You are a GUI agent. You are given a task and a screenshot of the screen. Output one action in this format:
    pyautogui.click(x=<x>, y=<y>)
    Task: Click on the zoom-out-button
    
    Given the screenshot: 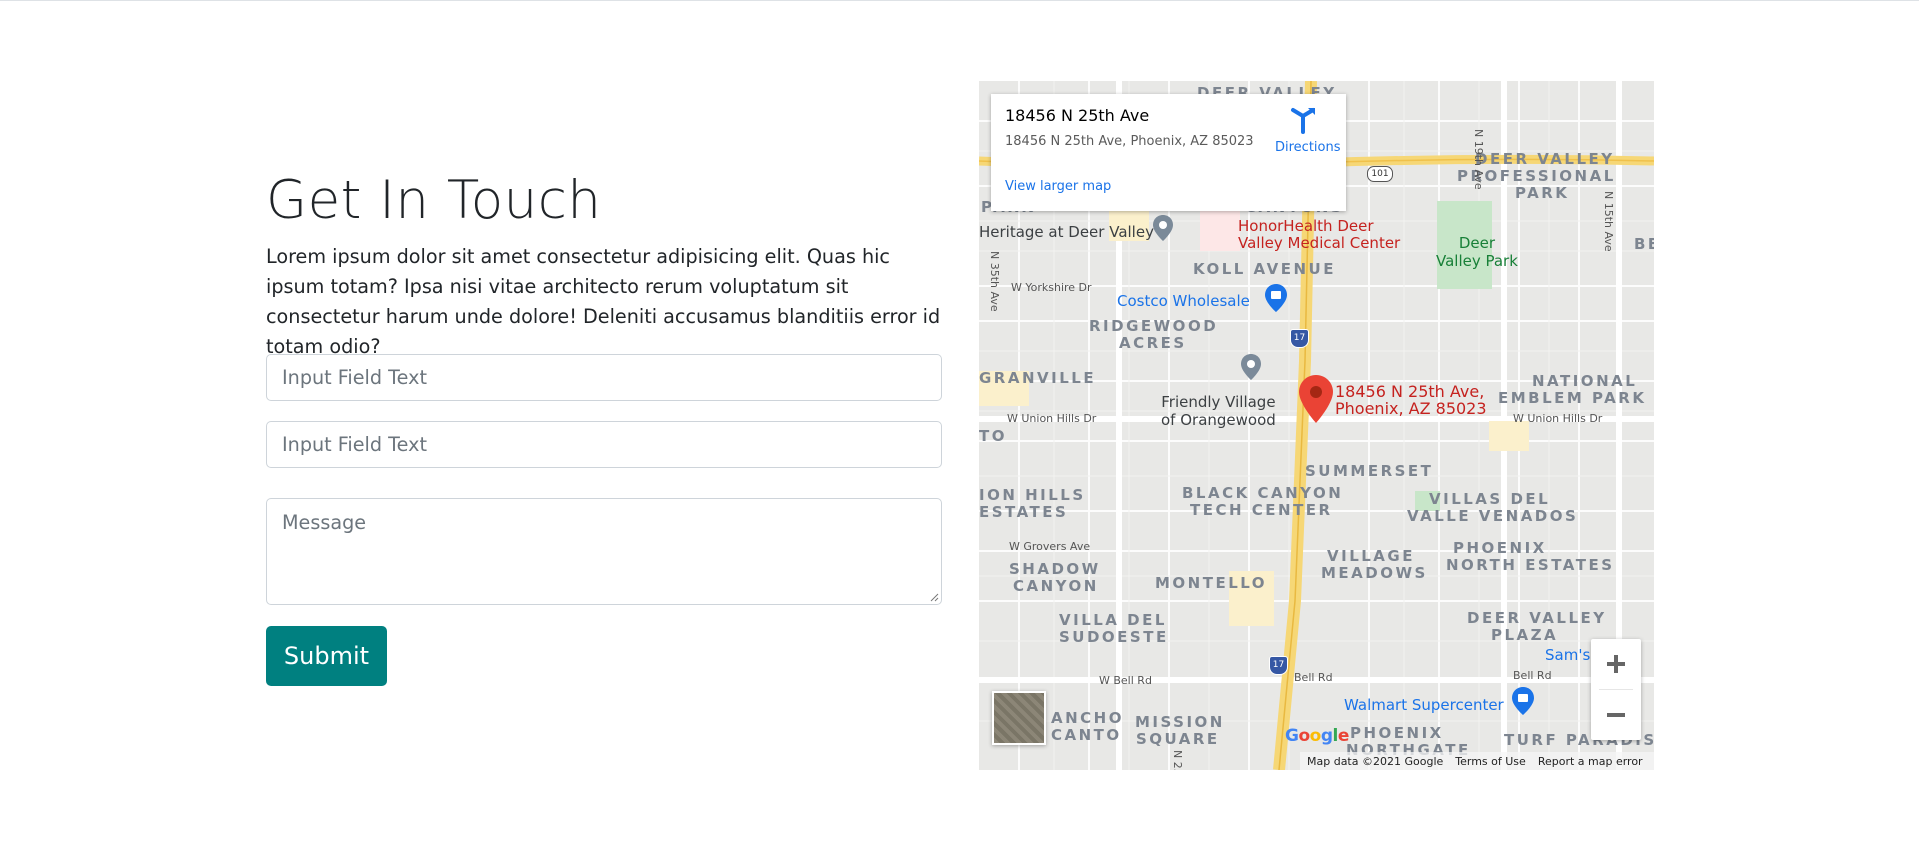 What is the action you would take?
    pyautogui.click(x=1616, y=715)
    